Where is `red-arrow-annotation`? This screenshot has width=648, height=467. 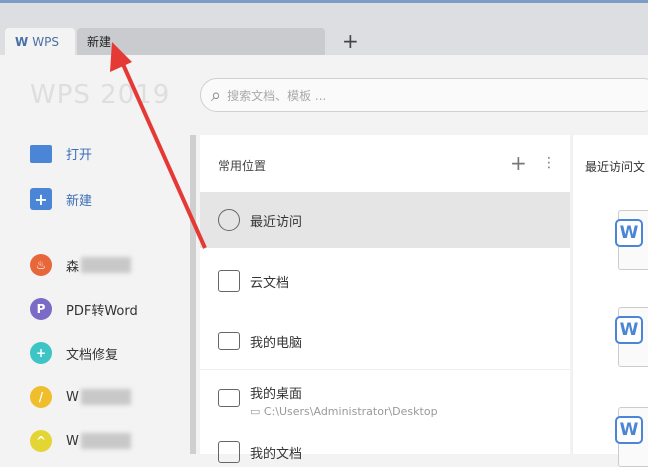 red-arrow-annotation is located at coordinates (158, 145).